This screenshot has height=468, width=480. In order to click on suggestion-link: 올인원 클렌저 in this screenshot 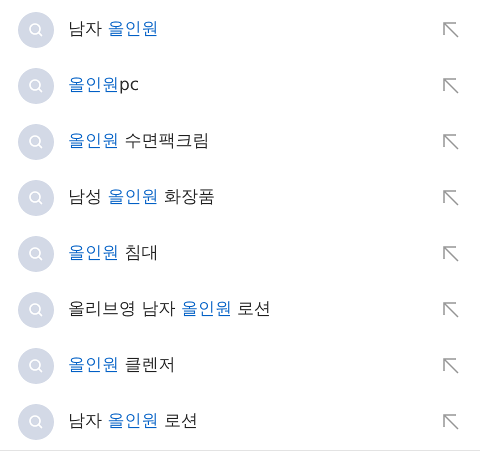, I will do `click(255, 366)`.